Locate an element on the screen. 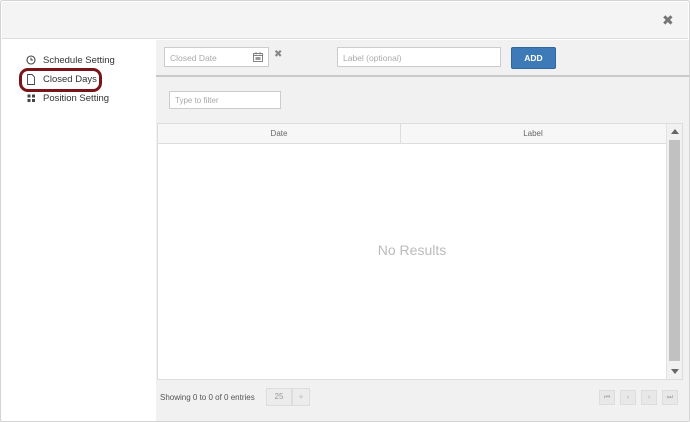 Image resolution: width=690 pixels, height=422 pixels. page-size-spin-button: + is located at coordinates (301, 397).